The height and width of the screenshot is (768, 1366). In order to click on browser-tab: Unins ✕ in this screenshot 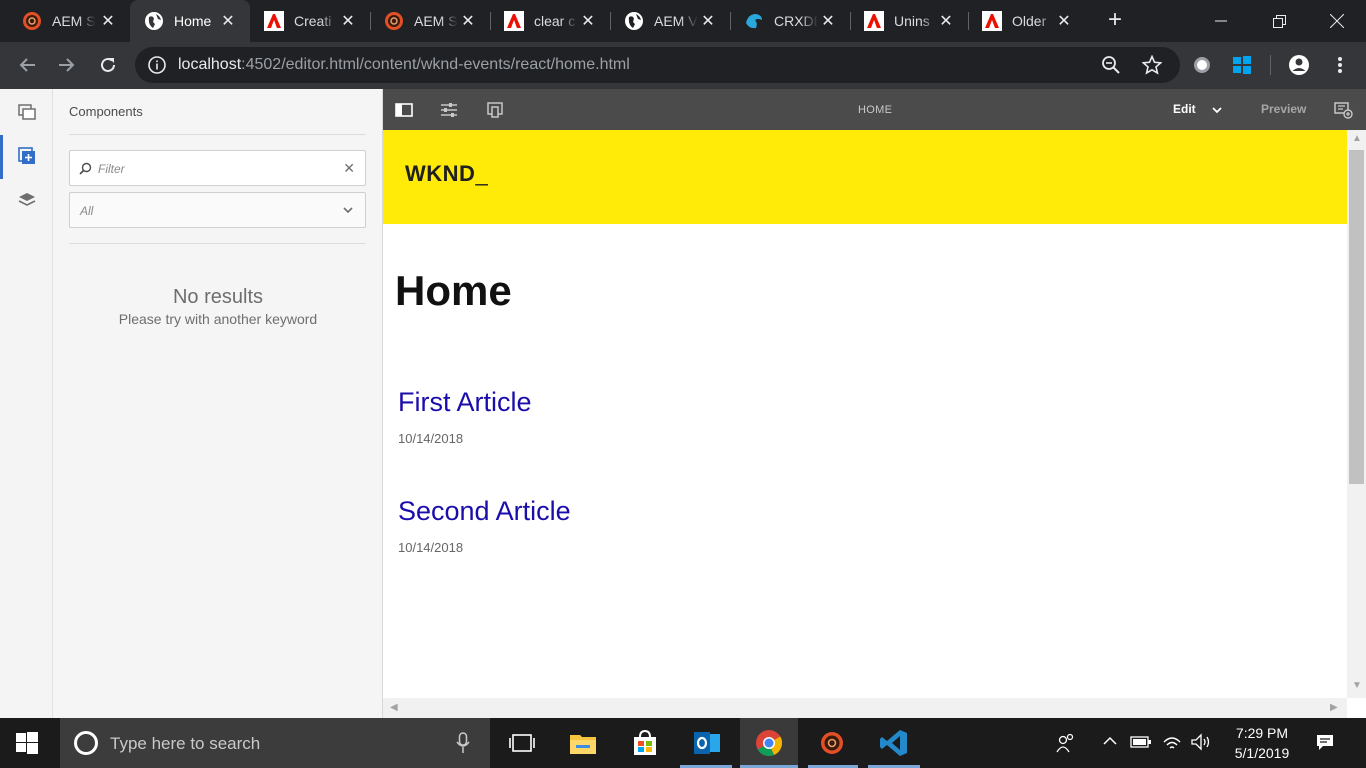, I will do `click(909, 21)`.